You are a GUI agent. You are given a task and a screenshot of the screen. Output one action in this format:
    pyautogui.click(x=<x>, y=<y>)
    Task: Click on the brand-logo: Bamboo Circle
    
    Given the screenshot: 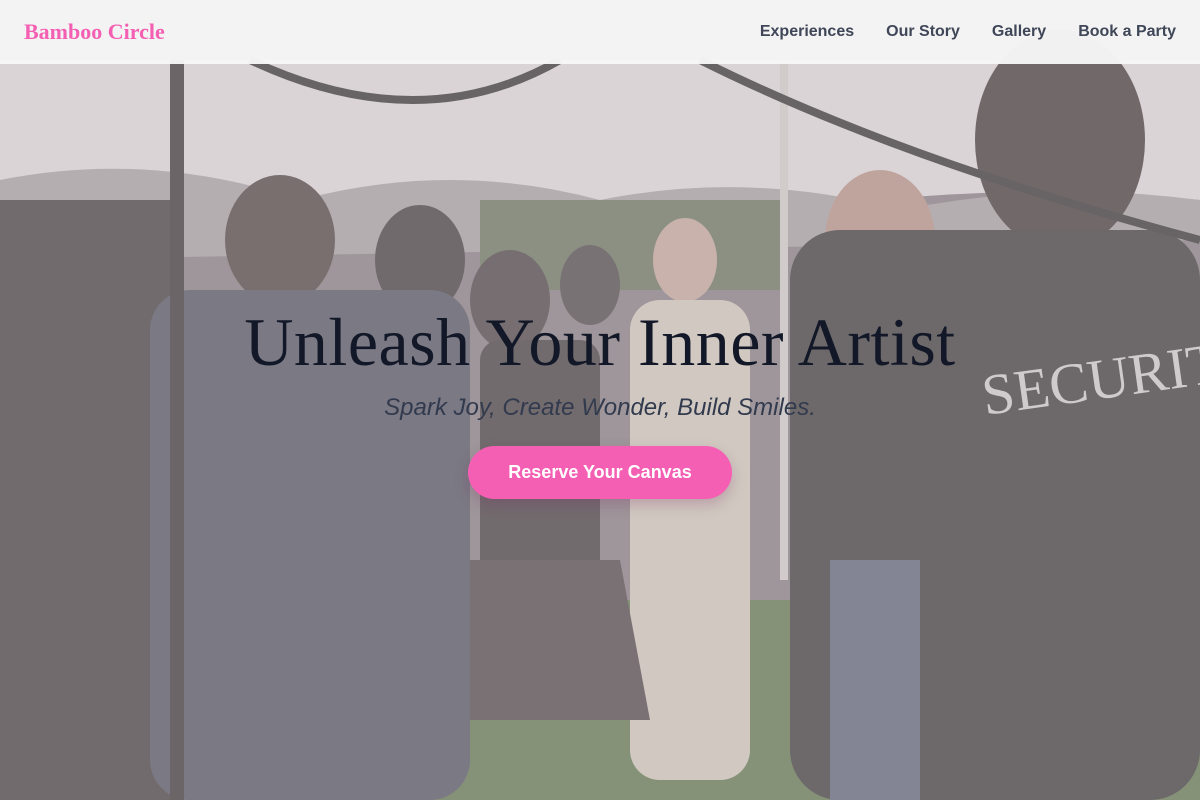 What is the action you would take?
    pyautogui.click(x=94, y=32)
    